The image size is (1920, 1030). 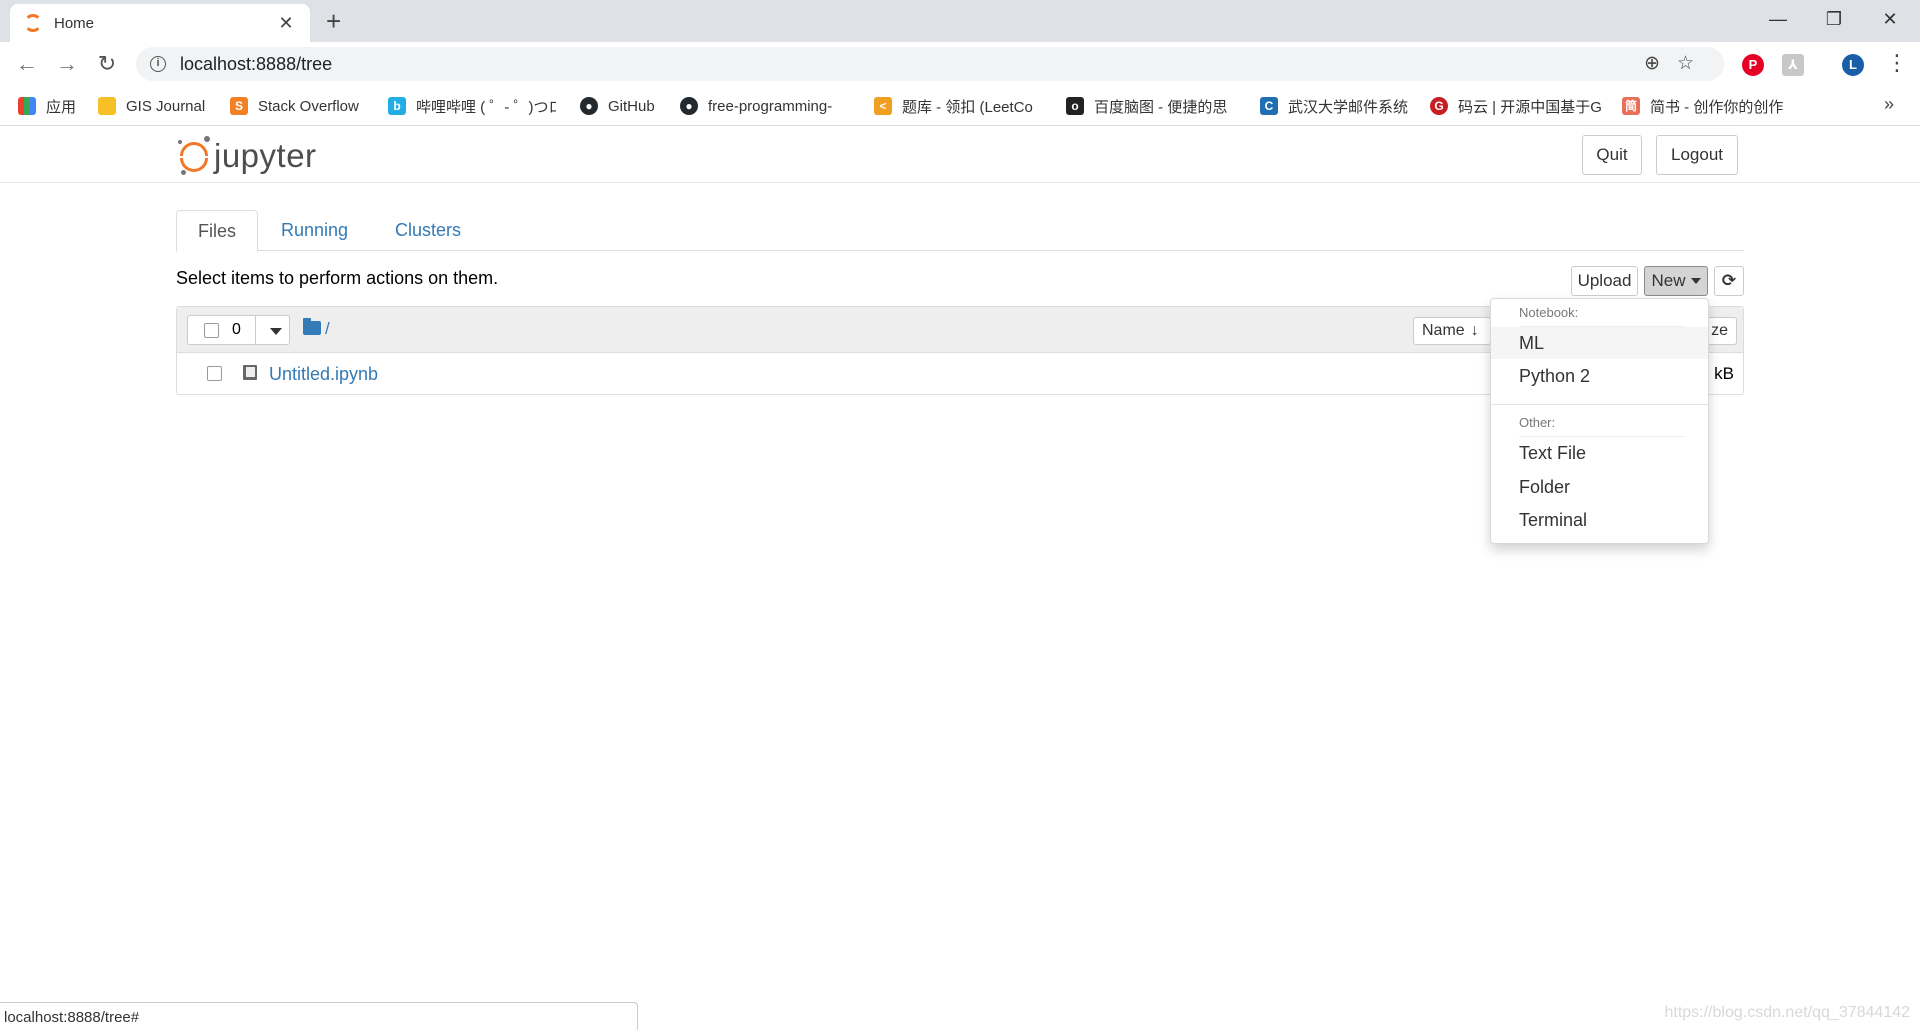 What do you see at coordinates (1269, 106) in the screenshot?
I see `whu-mail-icon: C` at bounding box center [1269, 106].